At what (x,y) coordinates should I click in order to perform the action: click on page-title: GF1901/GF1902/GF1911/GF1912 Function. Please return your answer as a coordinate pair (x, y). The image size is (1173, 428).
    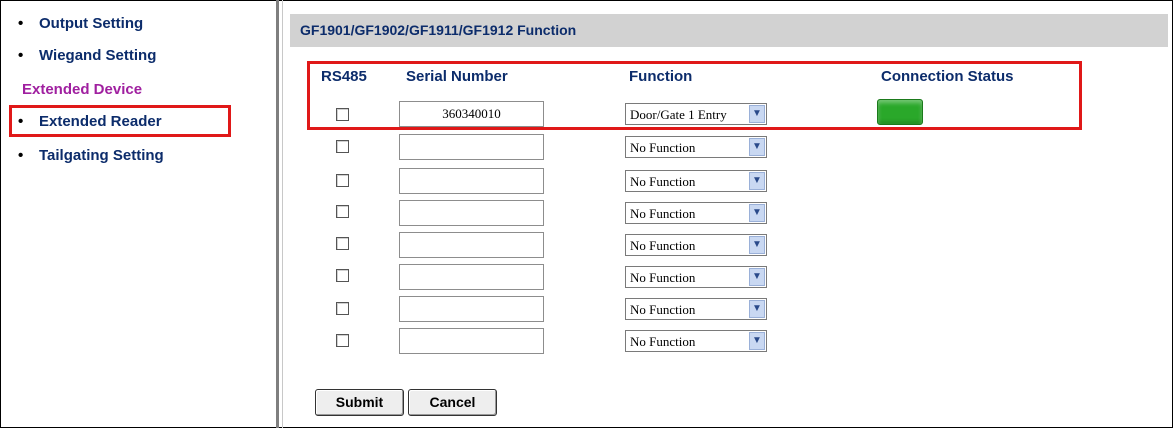
    Looking at the image, I should click on (729, 30).